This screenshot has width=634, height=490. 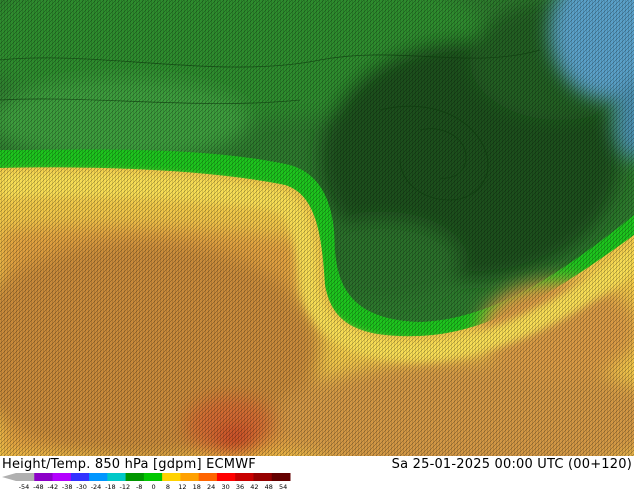 What do you see at coordinates (9, 477) in the screenshot?
I see `colorbar-arrow-left` at bounding box center [9, 477].